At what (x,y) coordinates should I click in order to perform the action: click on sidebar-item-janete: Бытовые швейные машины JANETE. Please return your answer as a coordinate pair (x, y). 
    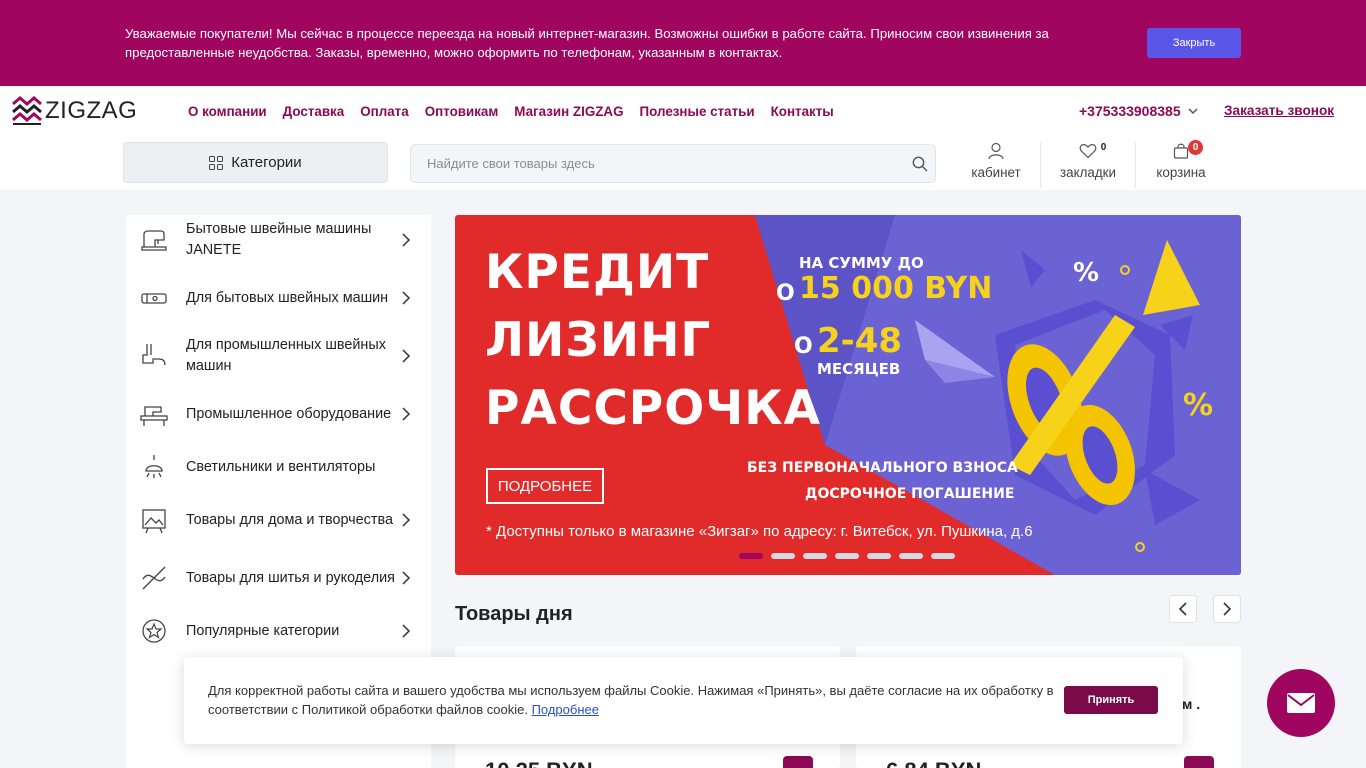
    Looking at the image, I should click on (278, 240).